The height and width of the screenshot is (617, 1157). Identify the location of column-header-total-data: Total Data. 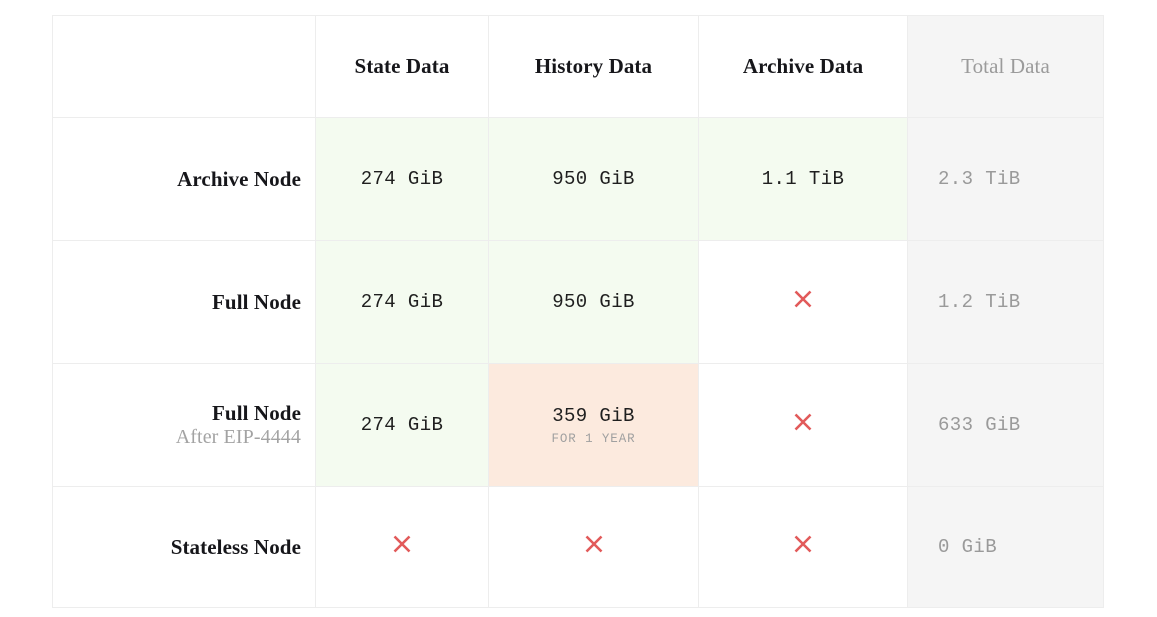
(1005, 66).